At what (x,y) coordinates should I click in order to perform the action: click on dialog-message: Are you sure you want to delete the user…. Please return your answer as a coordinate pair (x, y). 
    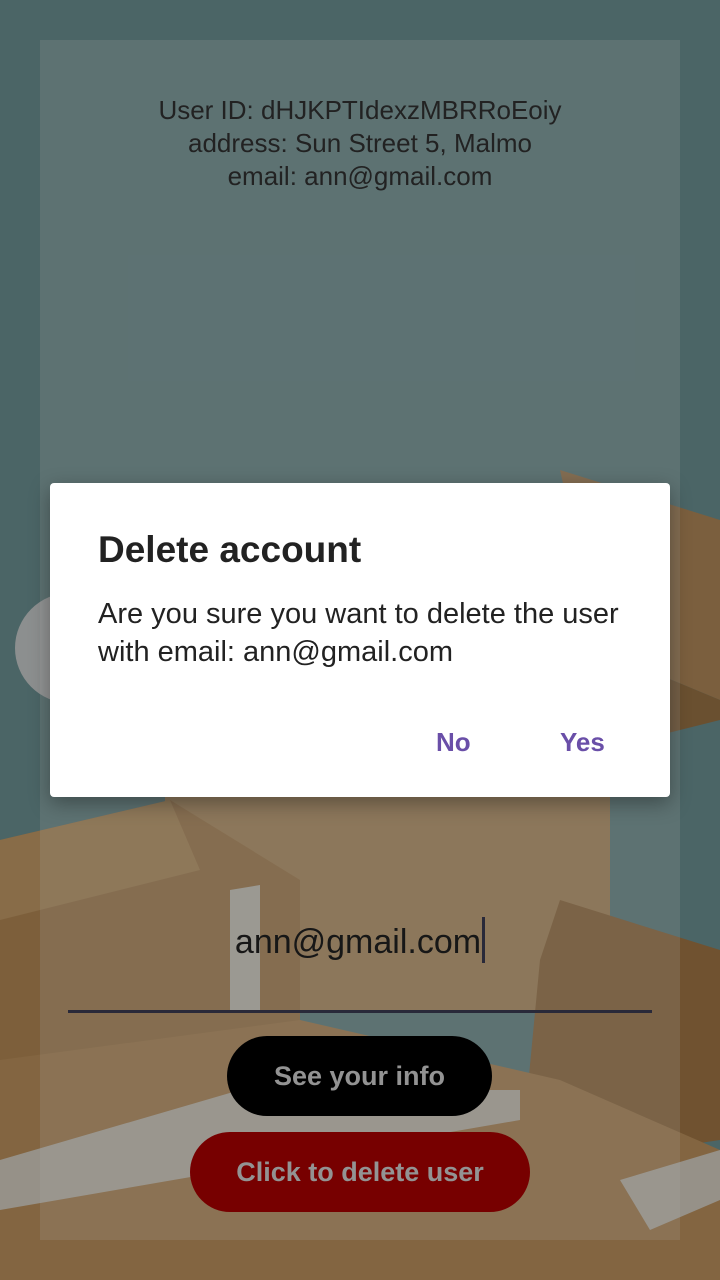
    Looking at the image, I should click on (358, 633).